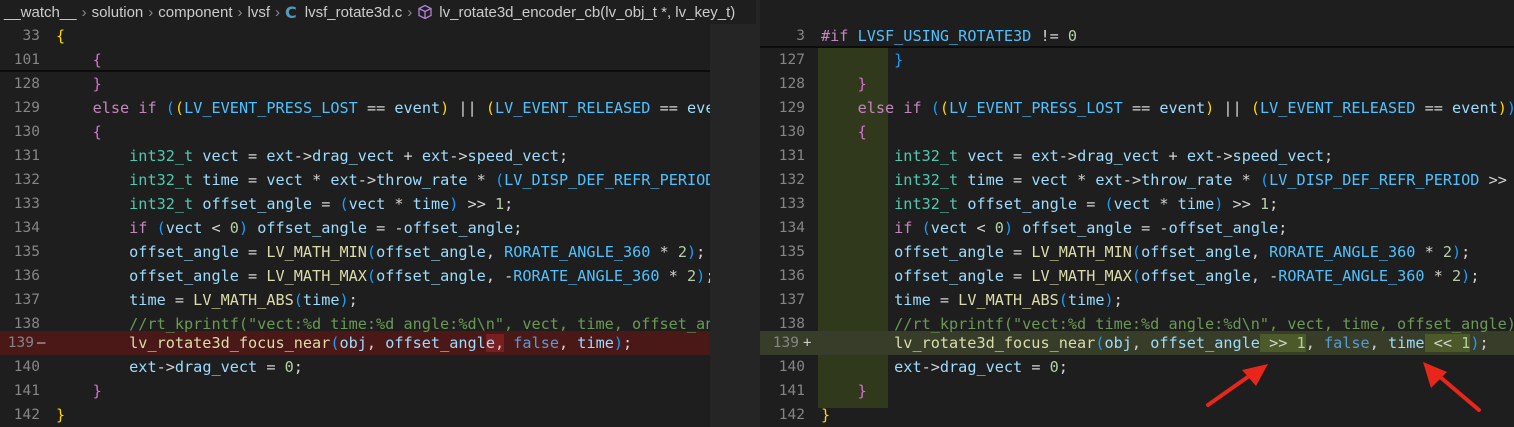 The image size is (1514, 427). Describe the element at coordinates (195, 12) in the screenshot. I see `breadcrumb-item: component` at that location.